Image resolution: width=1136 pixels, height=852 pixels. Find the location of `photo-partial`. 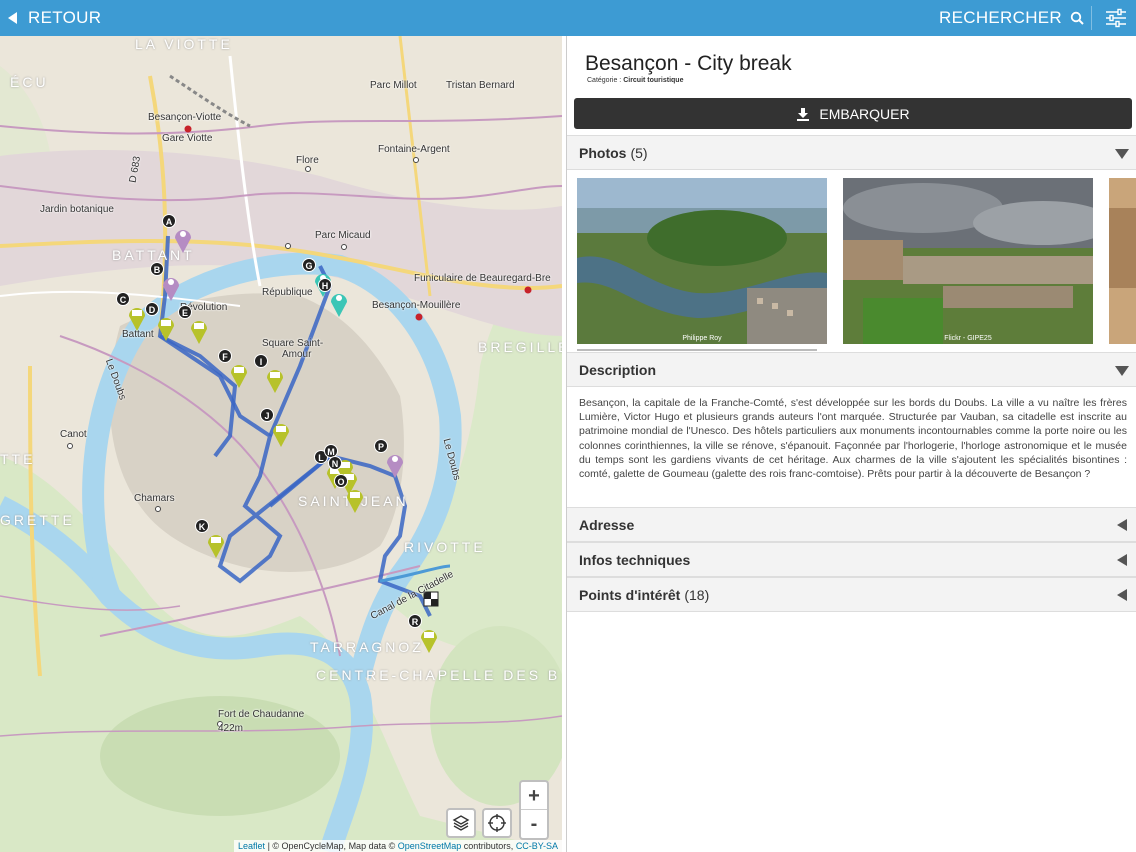

photo-partial is located at coordinates (1122, 261).